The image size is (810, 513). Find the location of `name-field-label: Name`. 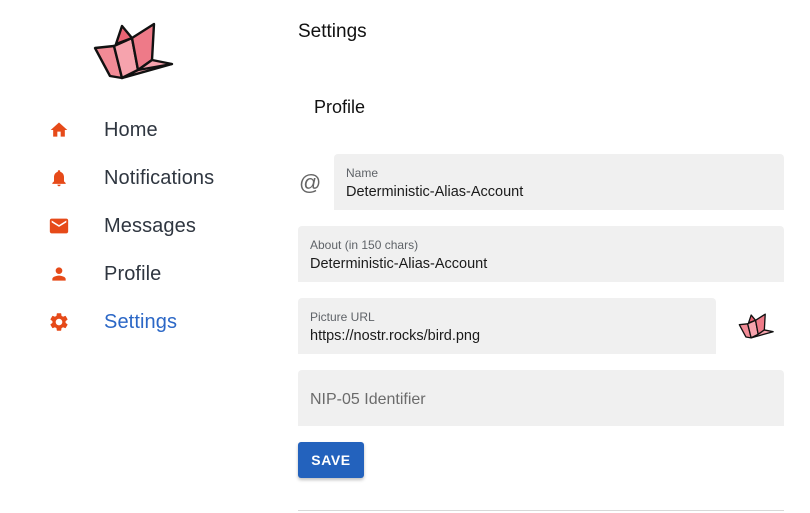

name-field-label: Name is located at coordinates (362, 173).